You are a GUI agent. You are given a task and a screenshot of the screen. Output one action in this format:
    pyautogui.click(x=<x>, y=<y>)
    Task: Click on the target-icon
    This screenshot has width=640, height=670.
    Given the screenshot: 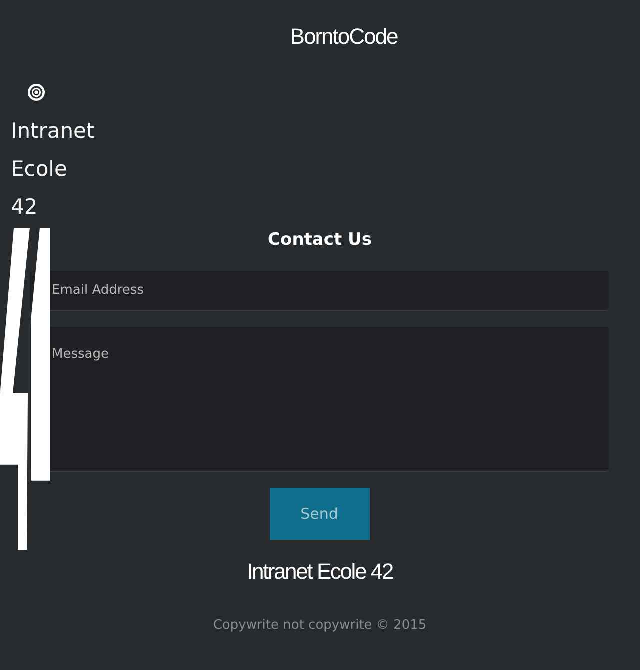 What is the action you would take?
    pyautogui.click(x=36, y=92)
    